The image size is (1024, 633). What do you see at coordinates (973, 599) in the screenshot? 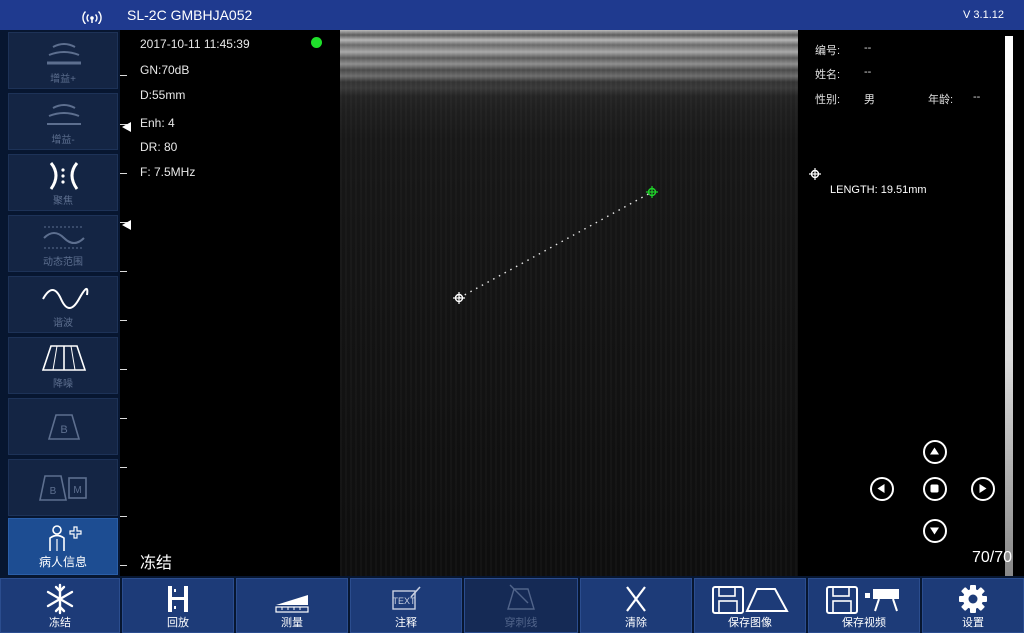
I see `gear-icon` at bounding box center [973, 599].